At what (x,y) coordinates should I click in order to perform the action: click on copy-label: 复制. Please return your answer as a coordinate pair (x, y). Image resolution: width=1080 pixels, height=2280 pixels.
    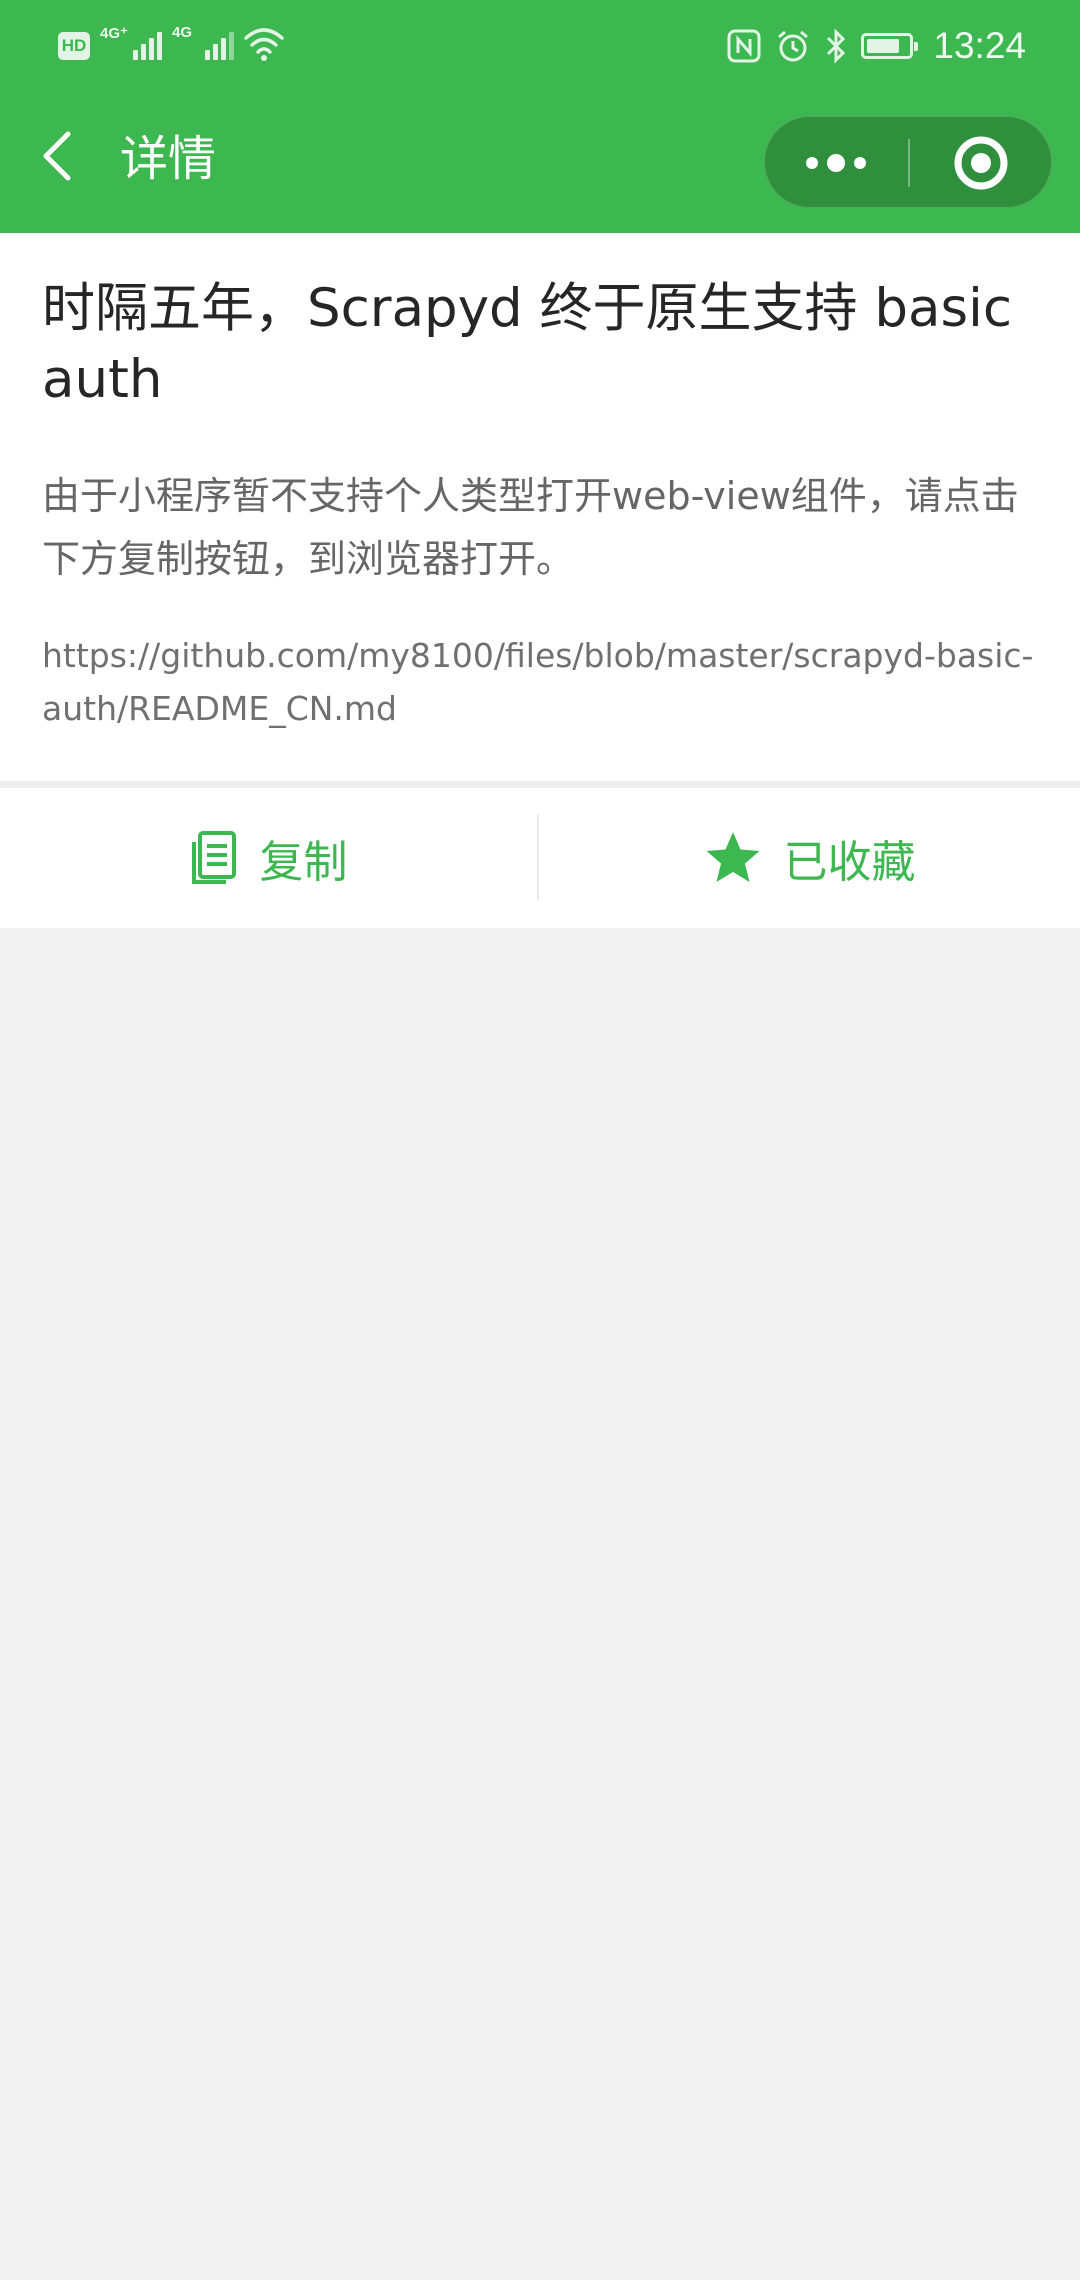
    Looking at the image, I should click on (303, 862).